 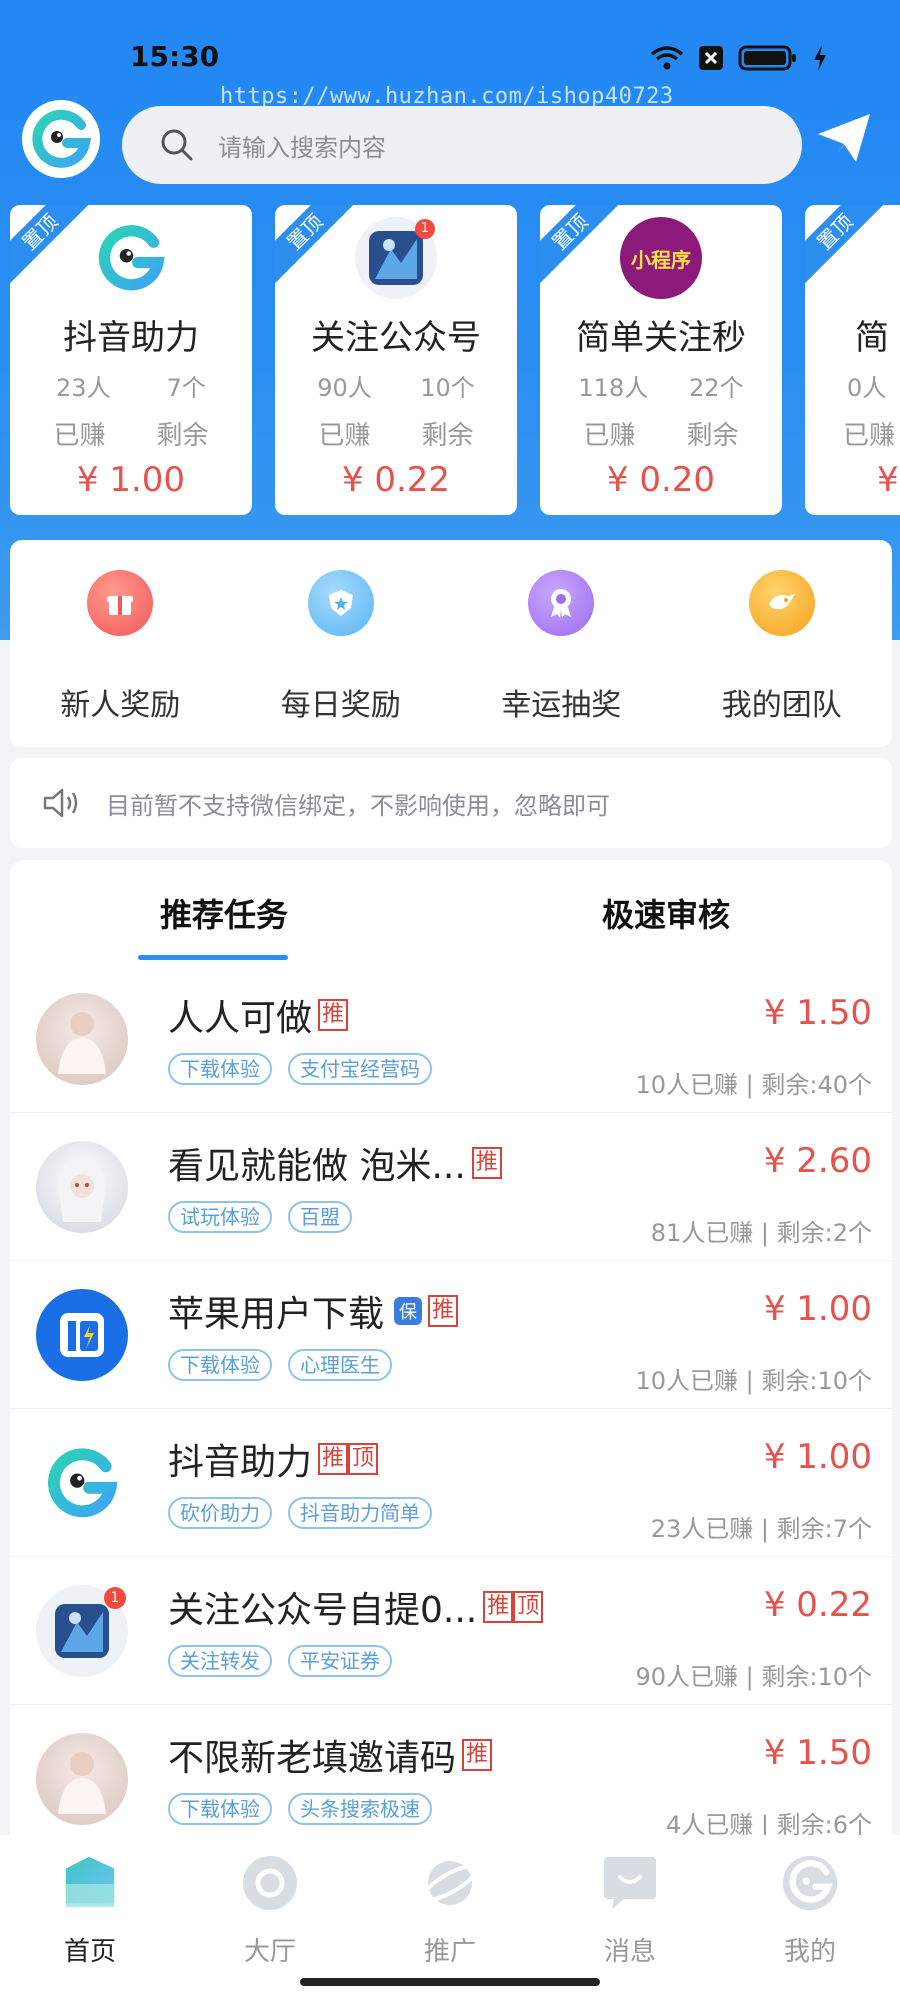 I want to click on charging-icon, so click(x=820, y=58).